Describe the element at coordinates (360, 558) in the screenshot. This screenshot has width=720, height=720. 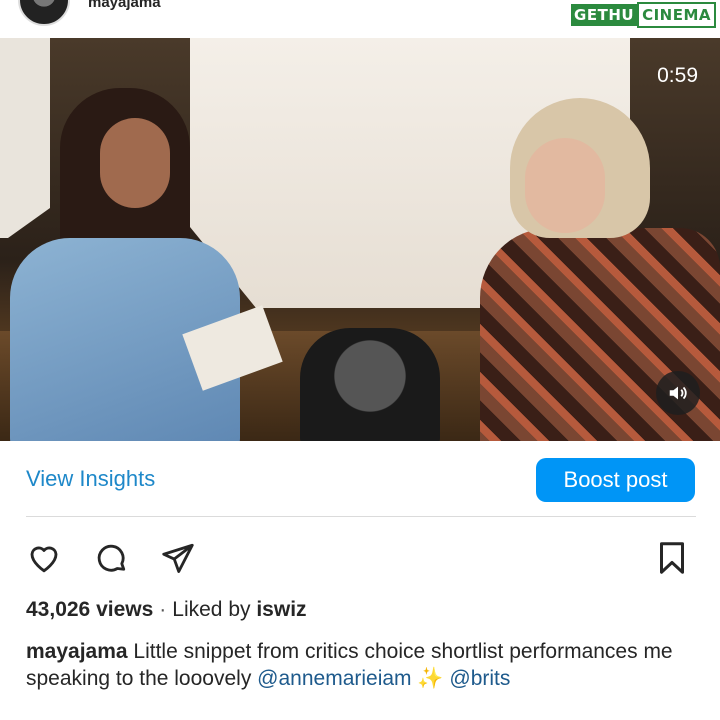
I see `action-bar` at that location.